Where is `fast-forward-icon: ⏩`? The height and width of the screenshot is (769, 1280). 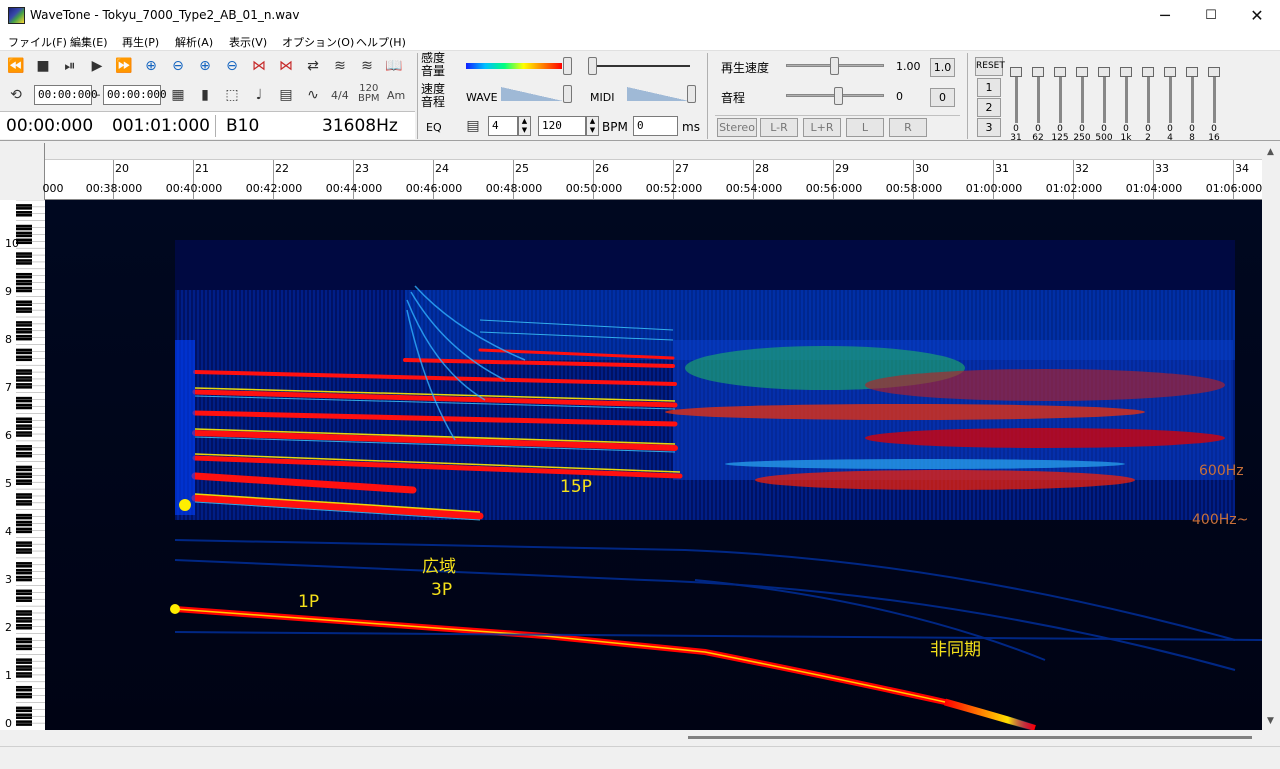 fast-forward-icon: ⏩ is located at coordinates (124, 66).